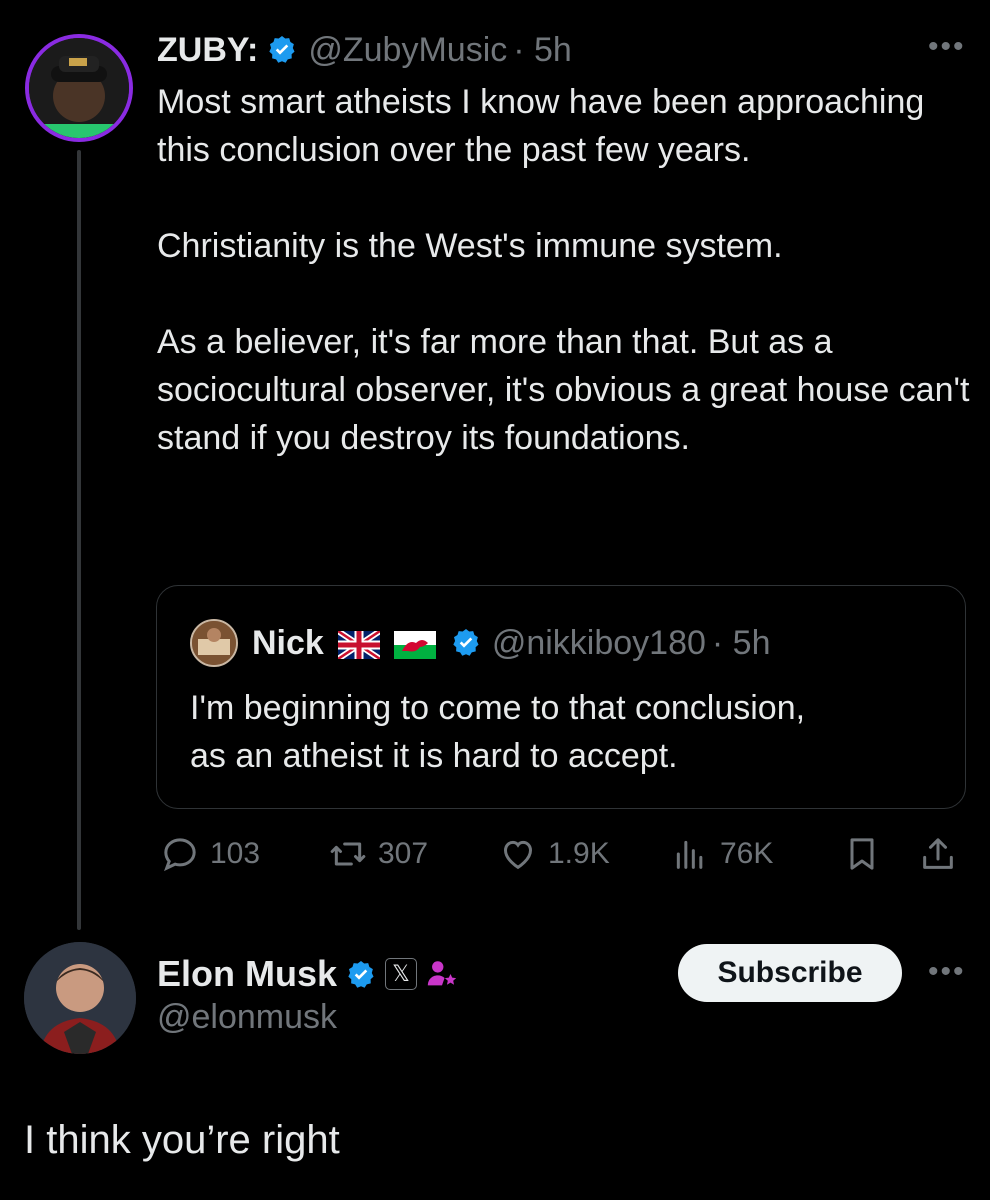 The image size is (990, 1200). Describe the element at coordinates (180, 855) in the screenshot. I see `reply-icon` at that location.